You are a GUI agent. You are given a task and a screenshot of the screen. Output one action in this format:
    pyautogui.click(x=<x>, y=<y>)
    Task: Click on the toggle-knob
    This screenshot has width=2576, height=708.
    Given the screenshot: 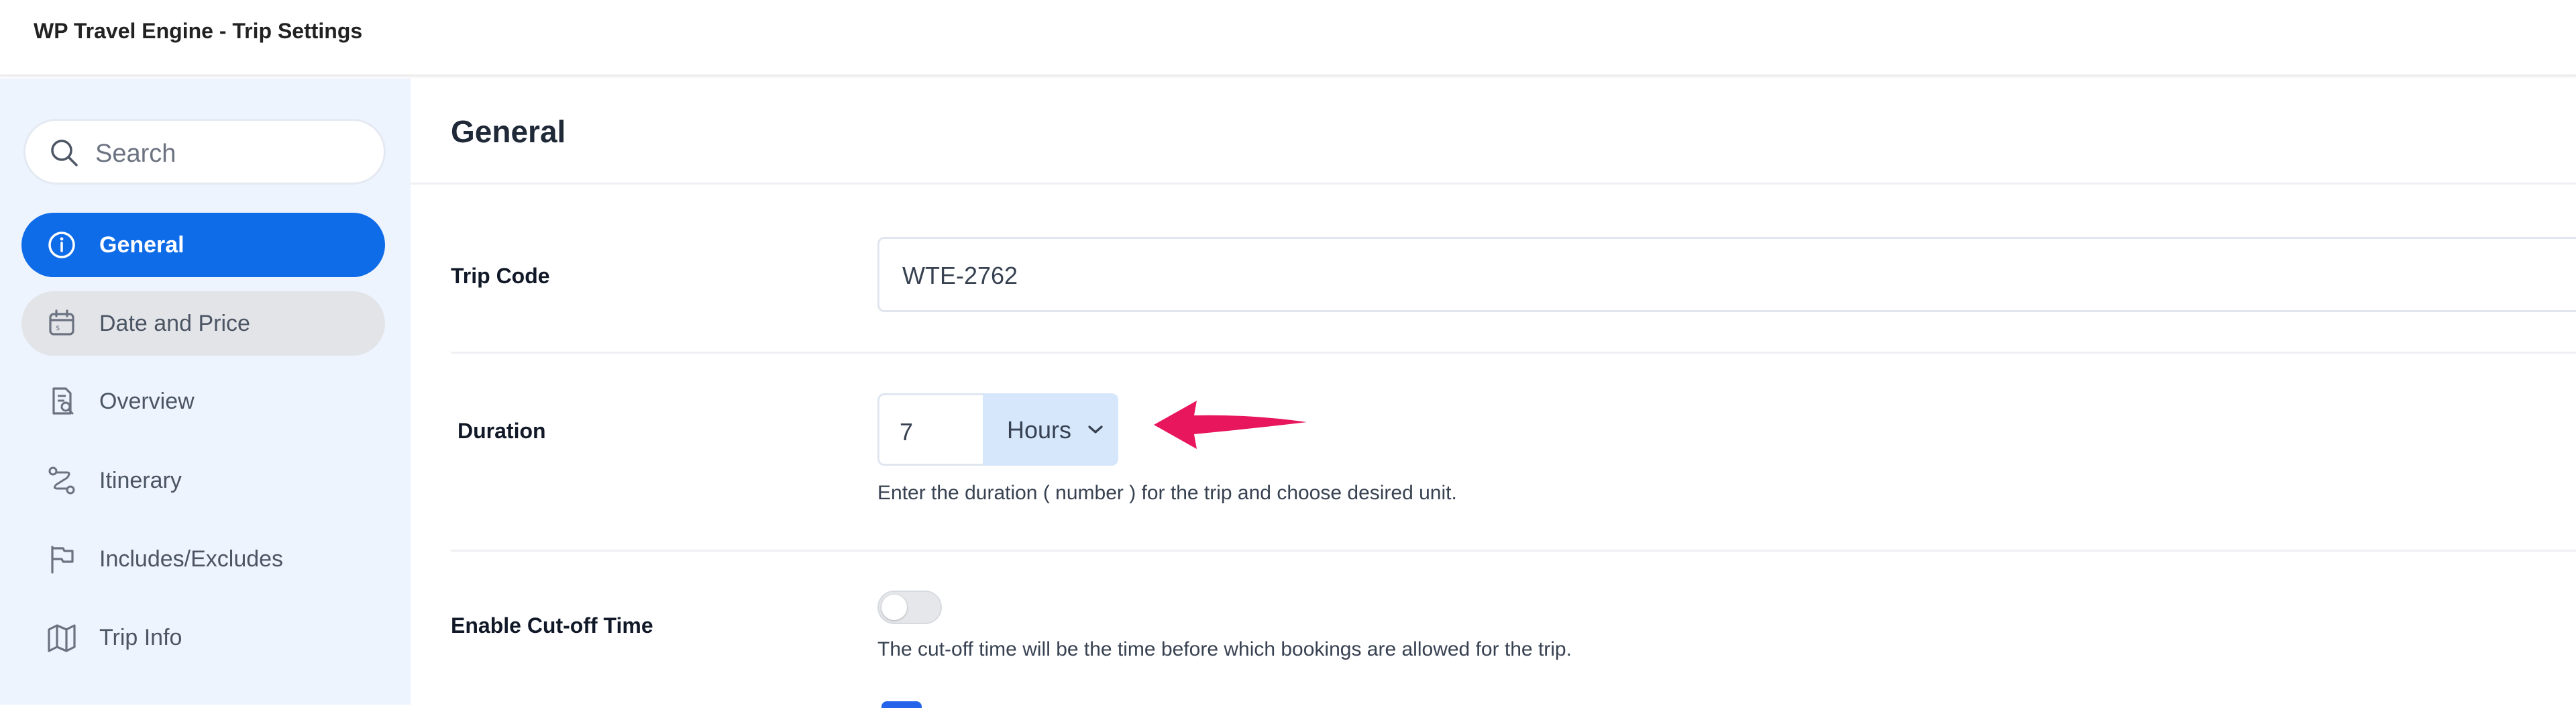 What is the action you would take?
    pyautogui.click(x=894, y=607)
    